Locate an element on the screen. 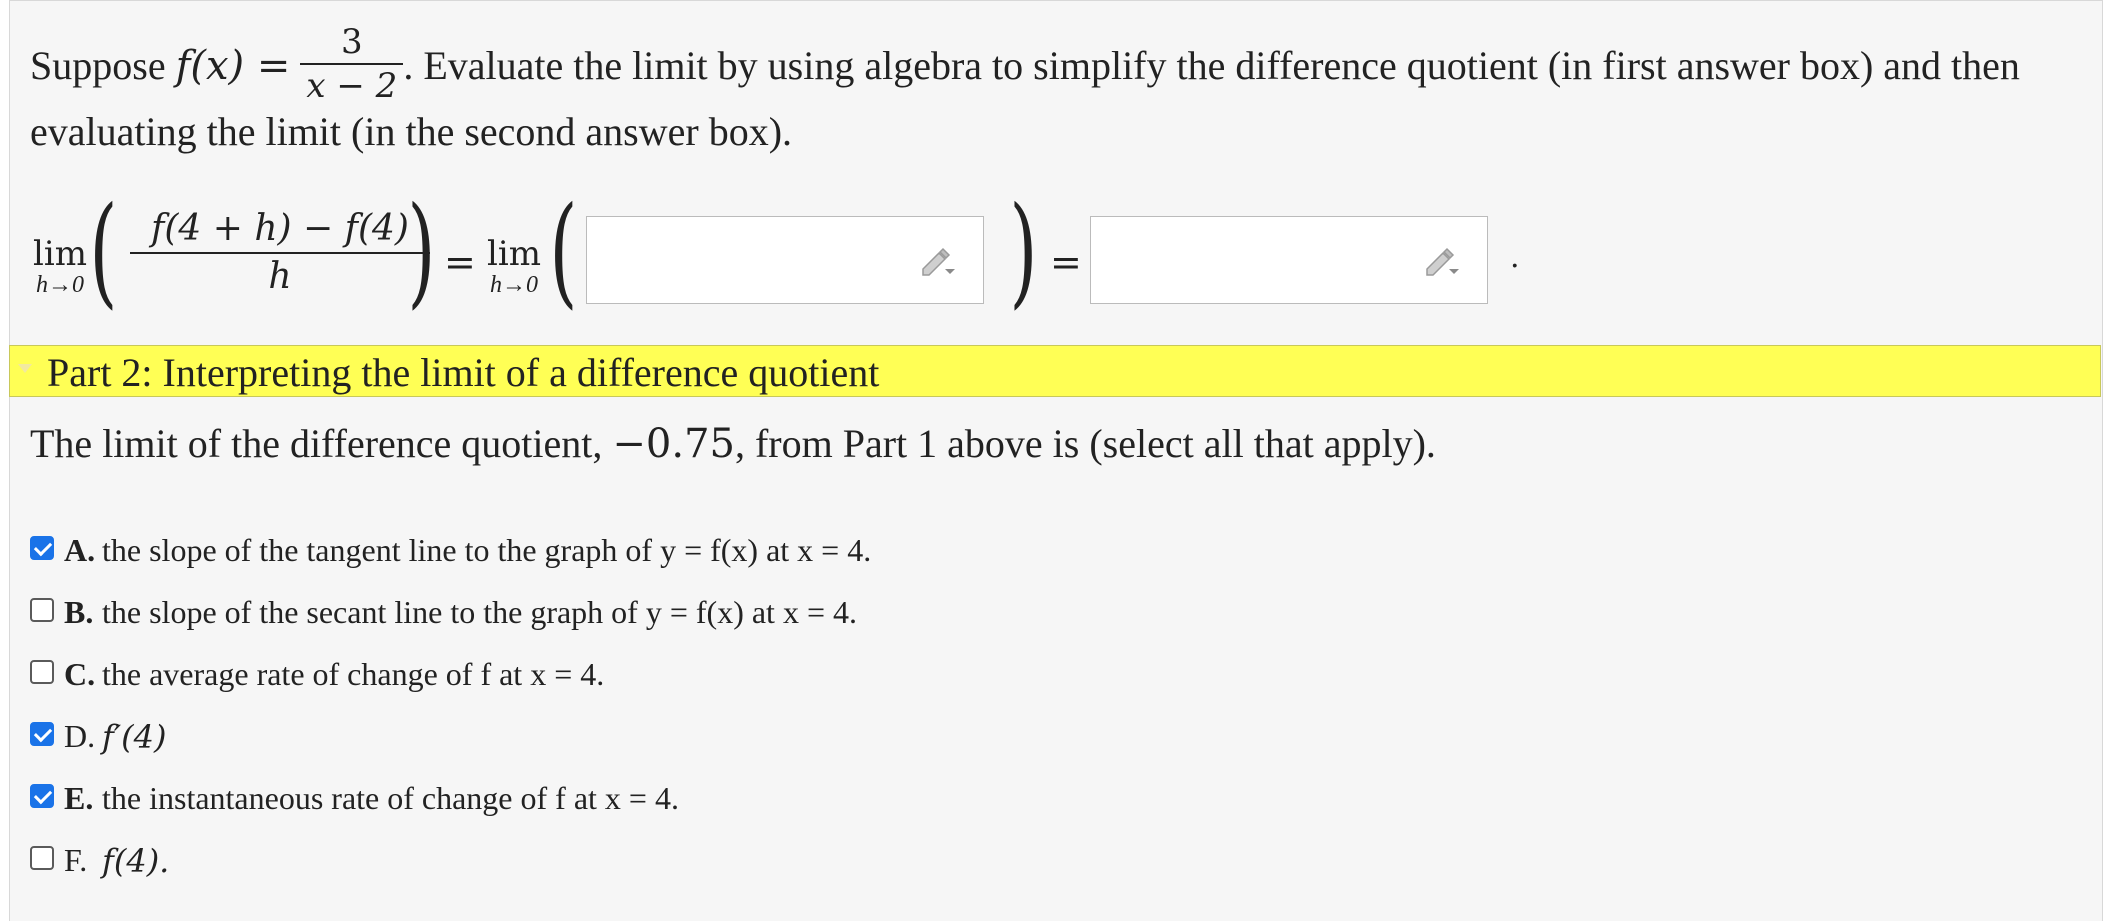 The image size is (2124, 921). checkbox-f is located at coordinates (42, 858).